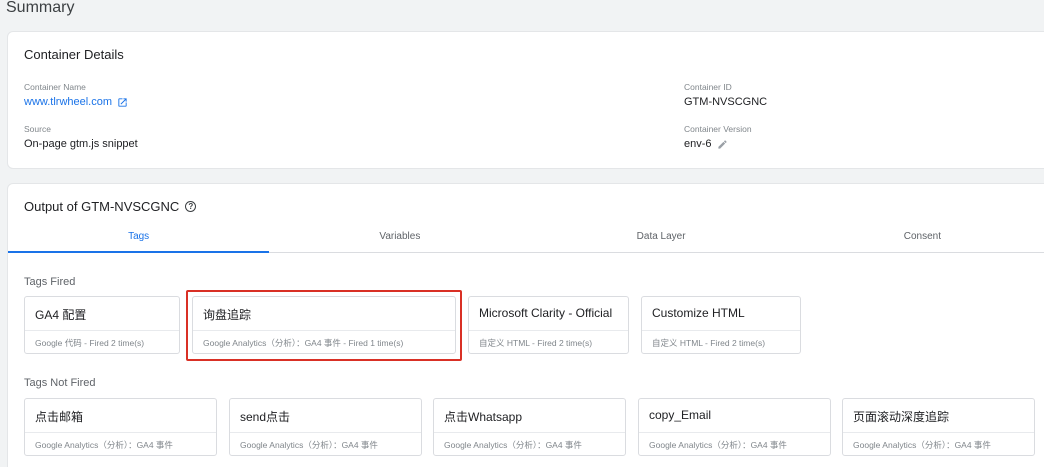 Image resolution: width=1044 pixels, height=467 pixels. Describe the element at coordinates (698, 313) in the screenshot. I see `tag-name: Customize HTML` at that location.